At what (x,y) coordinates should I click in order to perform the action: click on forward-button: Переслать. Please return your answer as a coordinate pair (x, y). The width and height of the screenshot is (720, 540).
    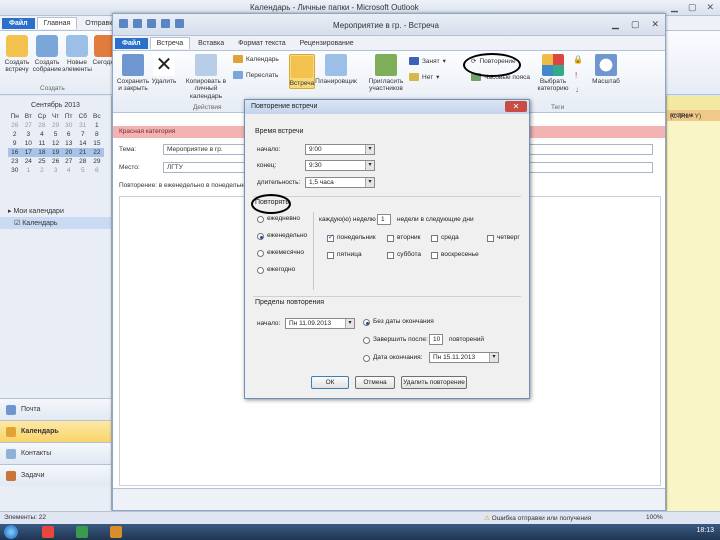
    Looking at the image, I should click on (255, 75).